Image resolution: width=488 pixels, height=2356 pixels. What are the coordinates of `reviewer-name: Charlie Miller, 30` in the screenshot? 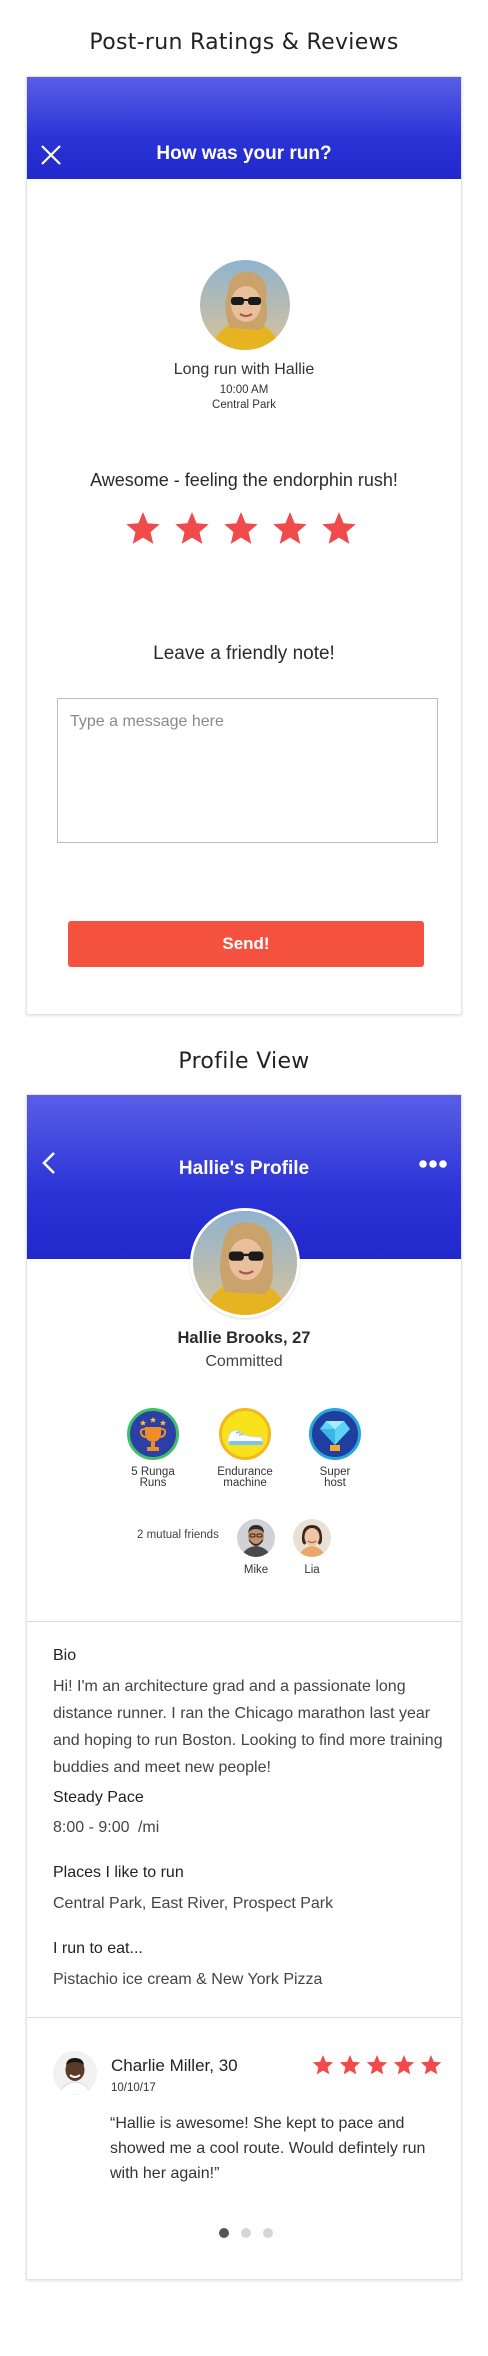 It's located at (174, 2065).